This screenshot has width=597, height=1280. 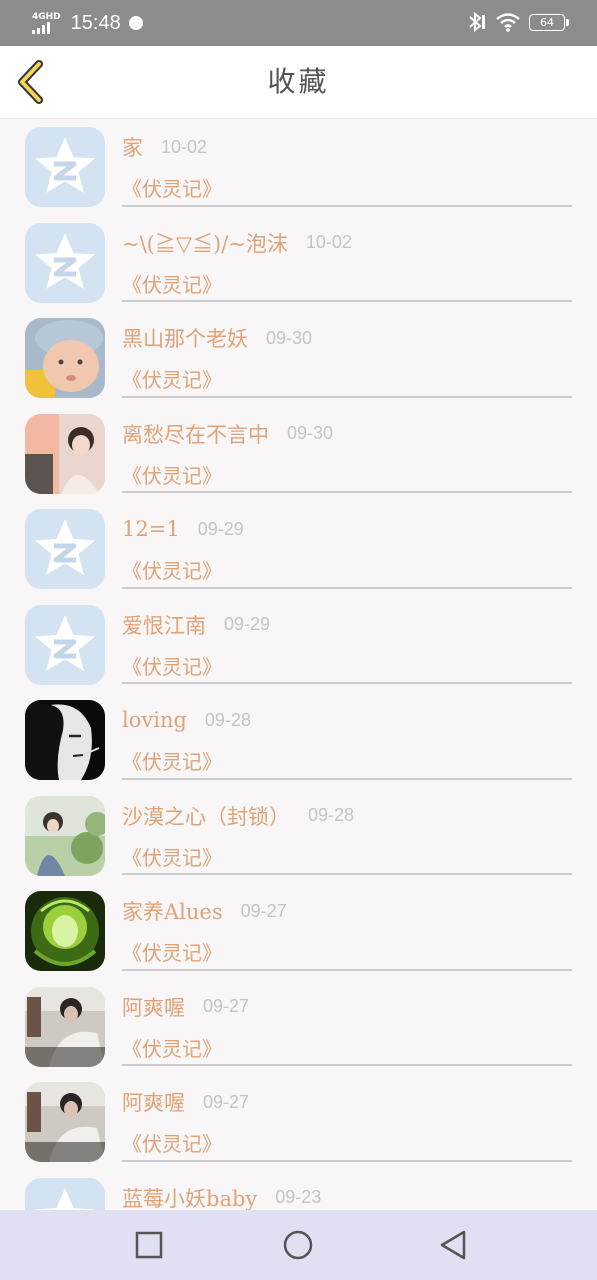 I want to click on item-header: 12=1 09-29, so click(x=183, y=529).